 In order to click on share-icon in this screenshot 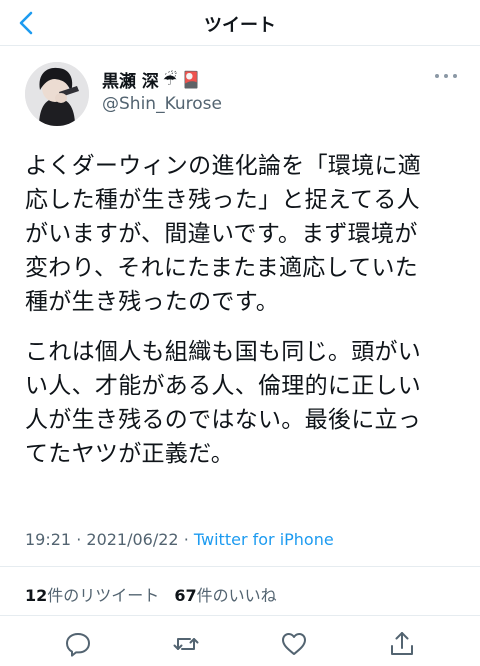, I will do `click(402, 643)`.